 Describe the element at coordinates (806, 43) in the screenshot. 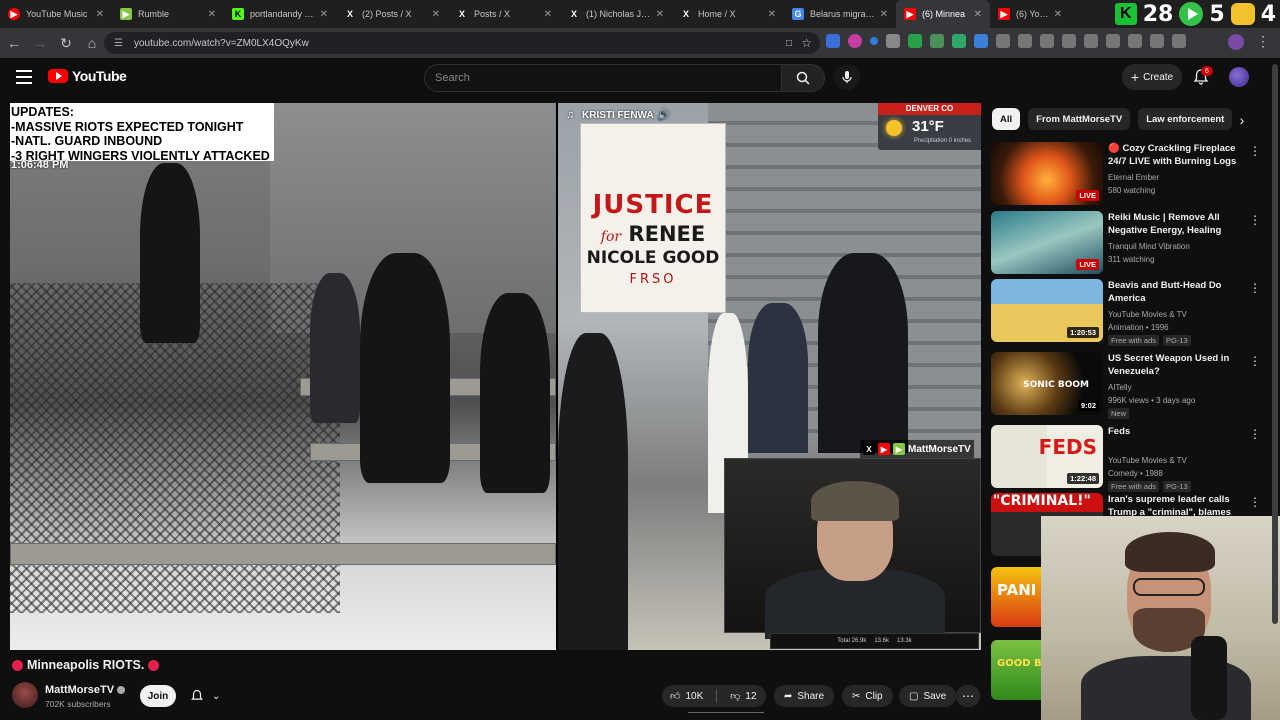

I see `bookmark-star-icon: ☆` at that location.